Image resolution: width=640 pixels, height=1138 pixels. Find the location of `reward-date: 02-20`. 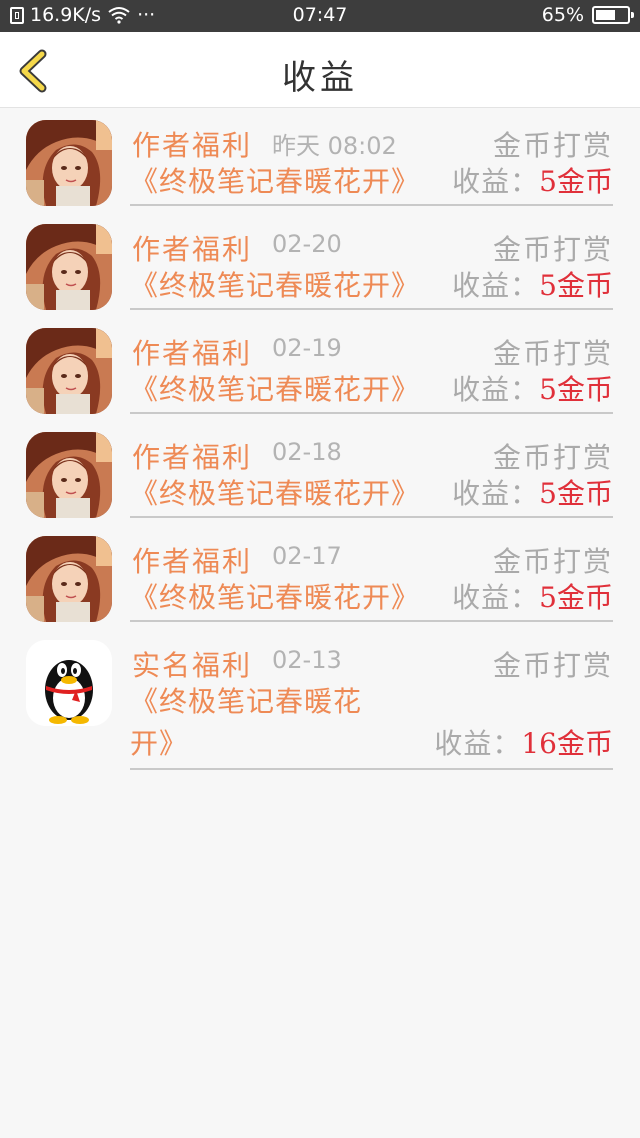

reward-date: 02-20 is located at coordinates (307, 244).